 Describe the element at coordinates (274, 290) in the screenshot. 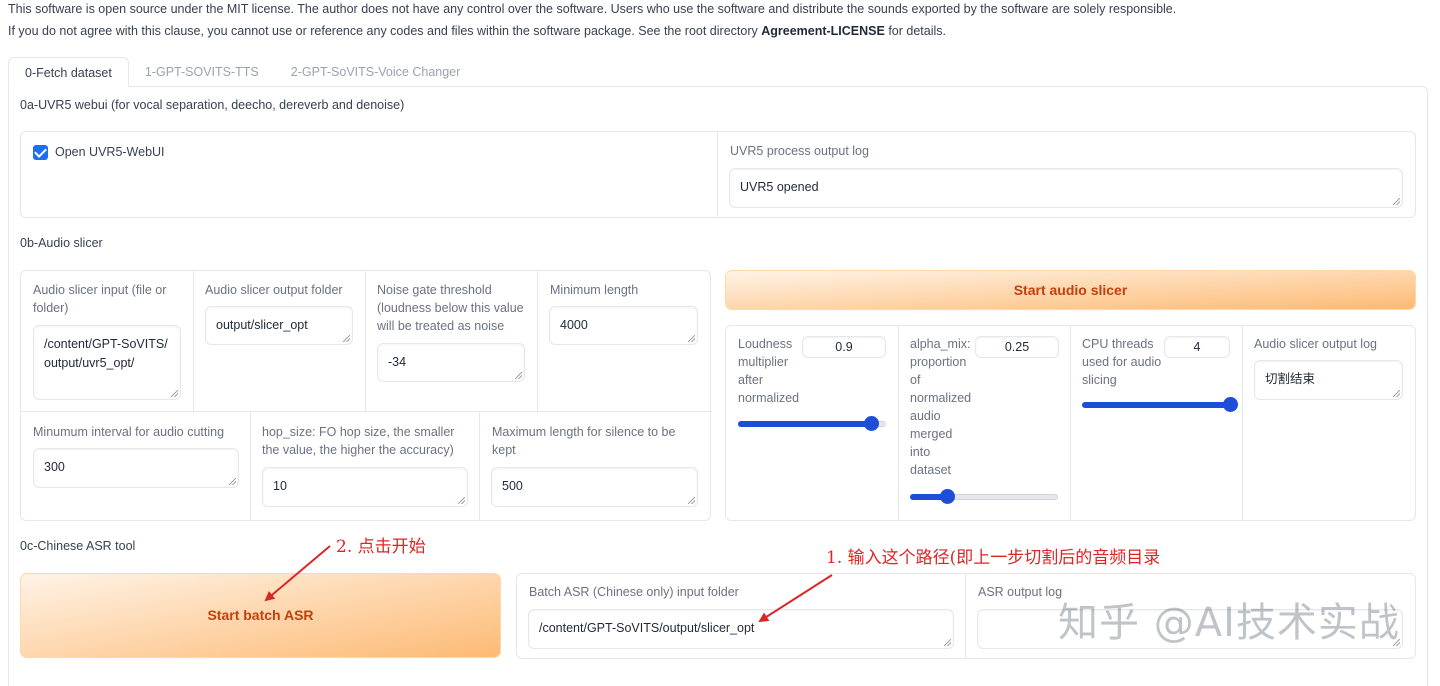

I see `slicer-output-folder-label: Audio slicer output folder` at that location.